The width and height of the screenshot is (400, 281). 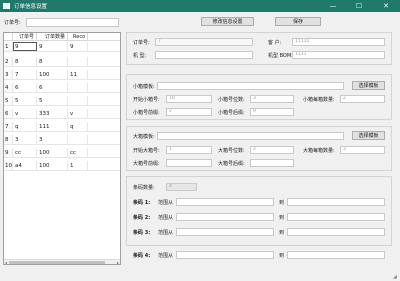 What do you see at coordinates (272, 112) in the screenshot?
I see `small-box-suffix-field: 9` at bounding box center [272, 112].